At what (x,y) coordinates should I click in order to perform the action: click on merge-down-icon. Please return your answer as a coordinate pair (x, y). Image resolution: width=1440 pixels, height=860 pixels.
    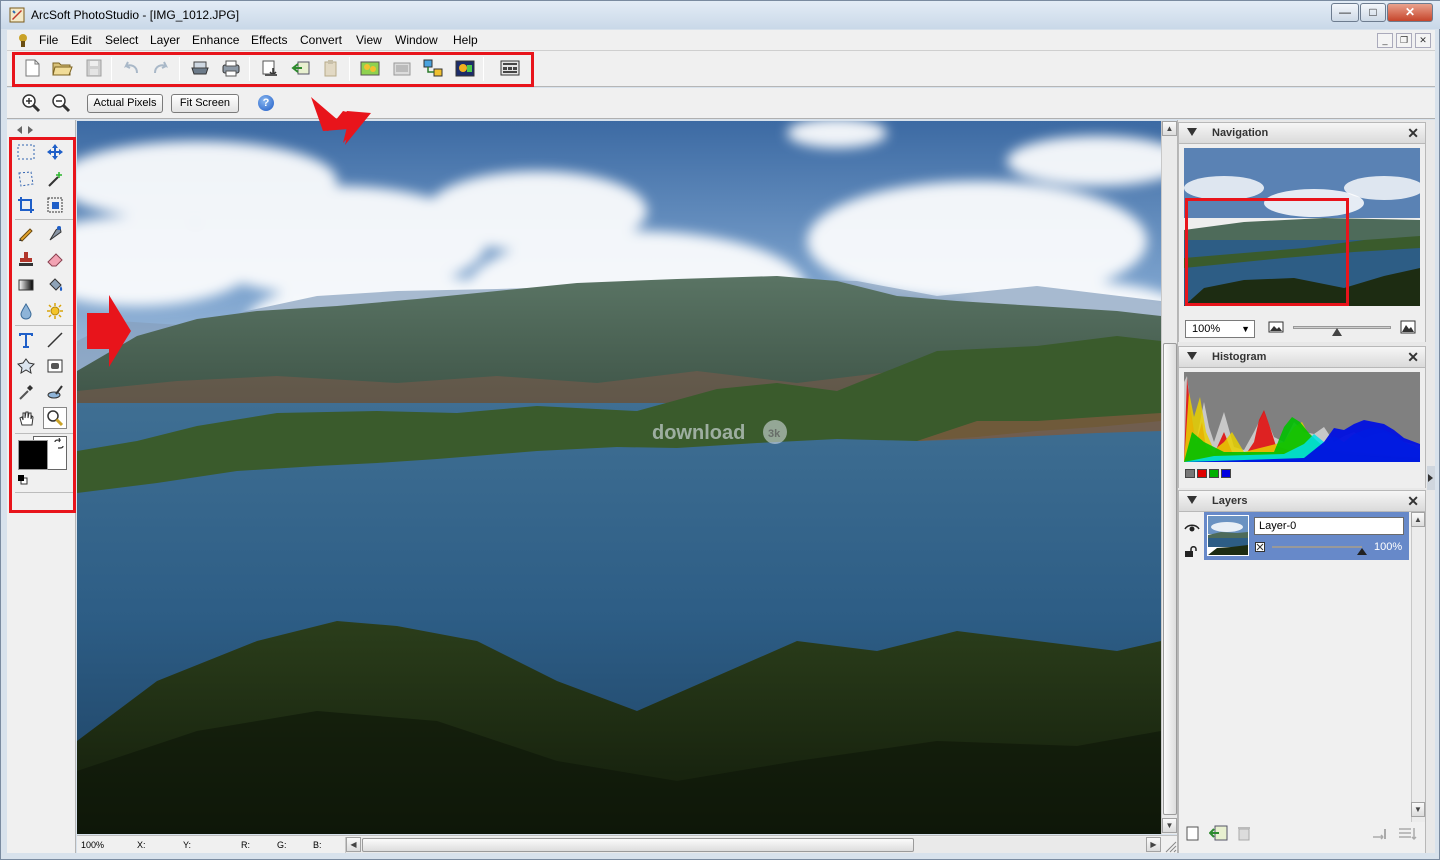
    Looking at the image, I should click on (1380, 833).